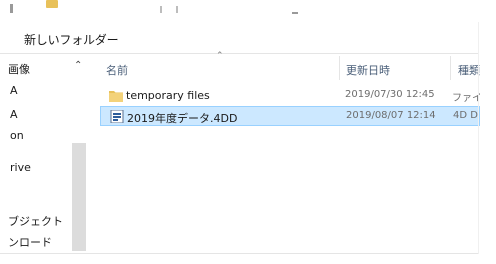 The image size is (496, 264). I want to click on new-folder-button: 新しいフォルダー, so click(71, 39).